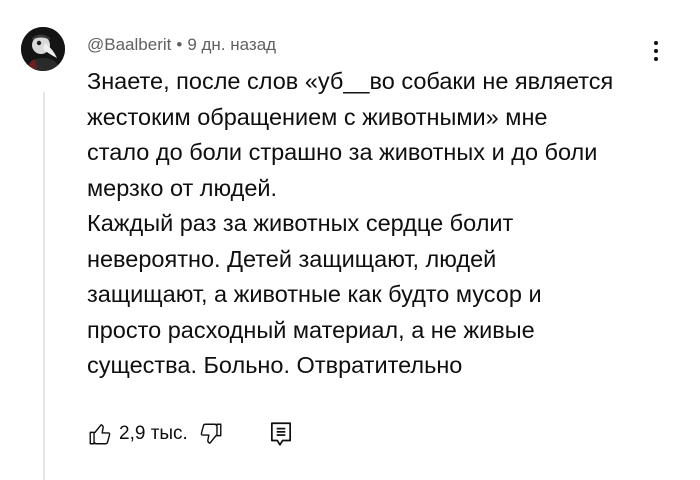  Describe the element at coordinates (129, 44) in the screenshot. I see `author-name: @Baalberit` at that location.